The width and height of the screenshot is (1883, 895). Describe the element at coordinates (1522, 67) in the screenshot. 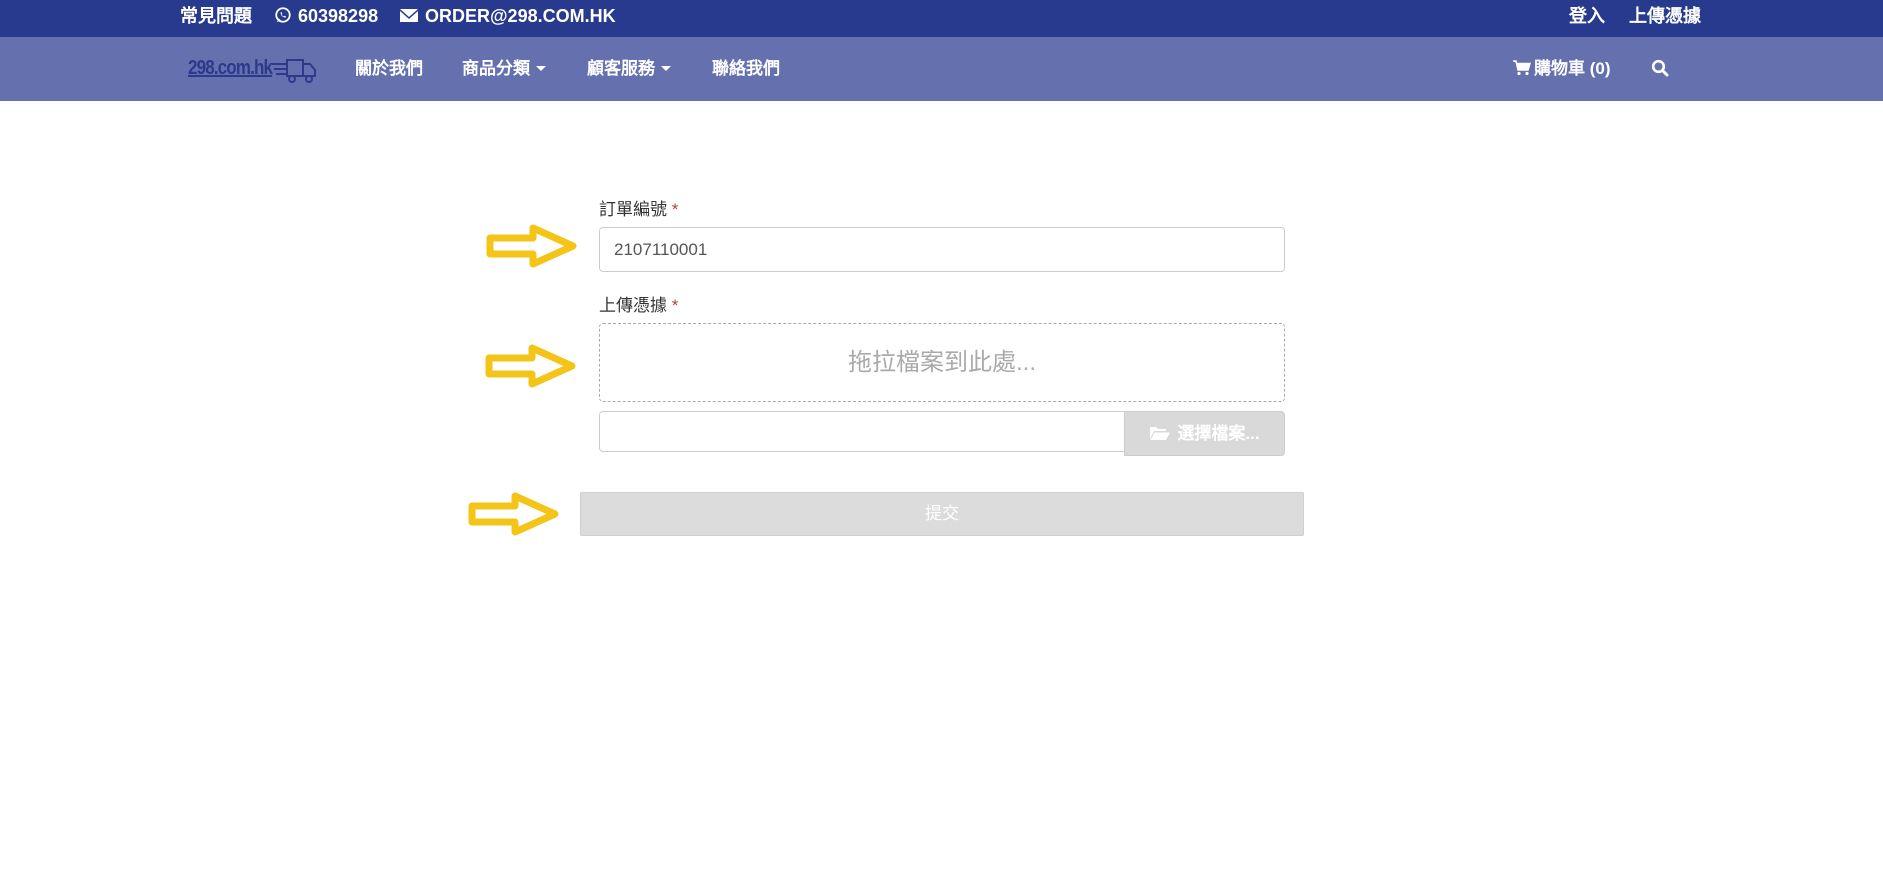

I see `cart-icon` at that location.